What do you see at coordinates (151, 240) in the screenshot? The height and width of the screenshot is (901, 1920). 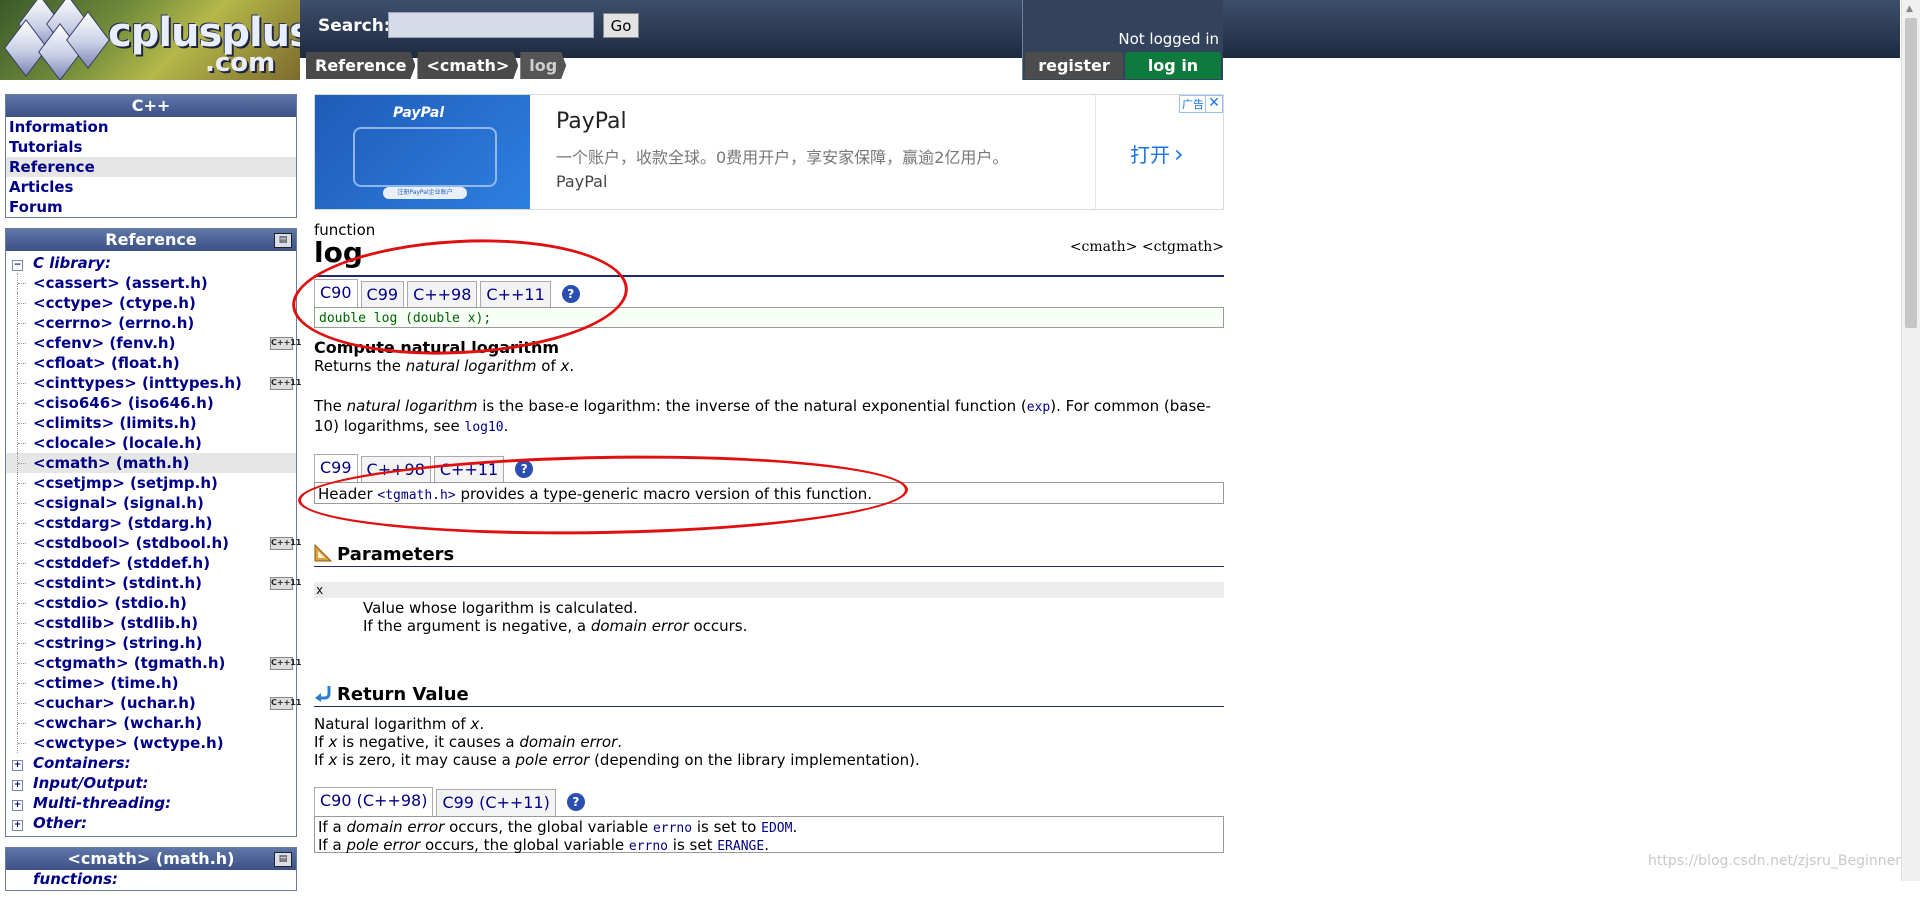 I see `reference-title: Reference ▤` at bounding box center [151, 240].